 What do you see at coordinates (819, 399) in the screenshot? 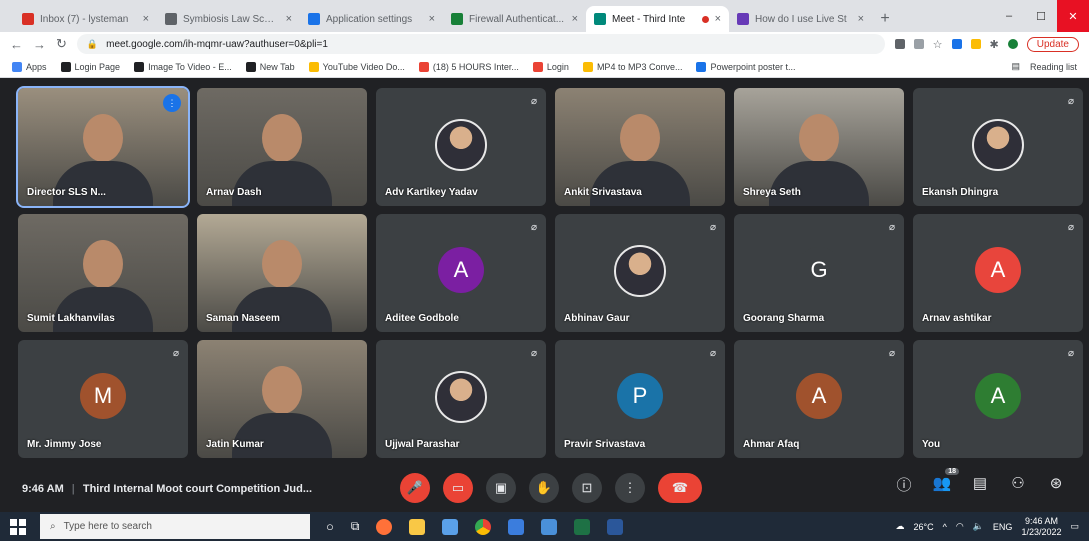
I see `participant-tile: A ⌀ Ahmar Afaq` at bounding box center [819, 399].